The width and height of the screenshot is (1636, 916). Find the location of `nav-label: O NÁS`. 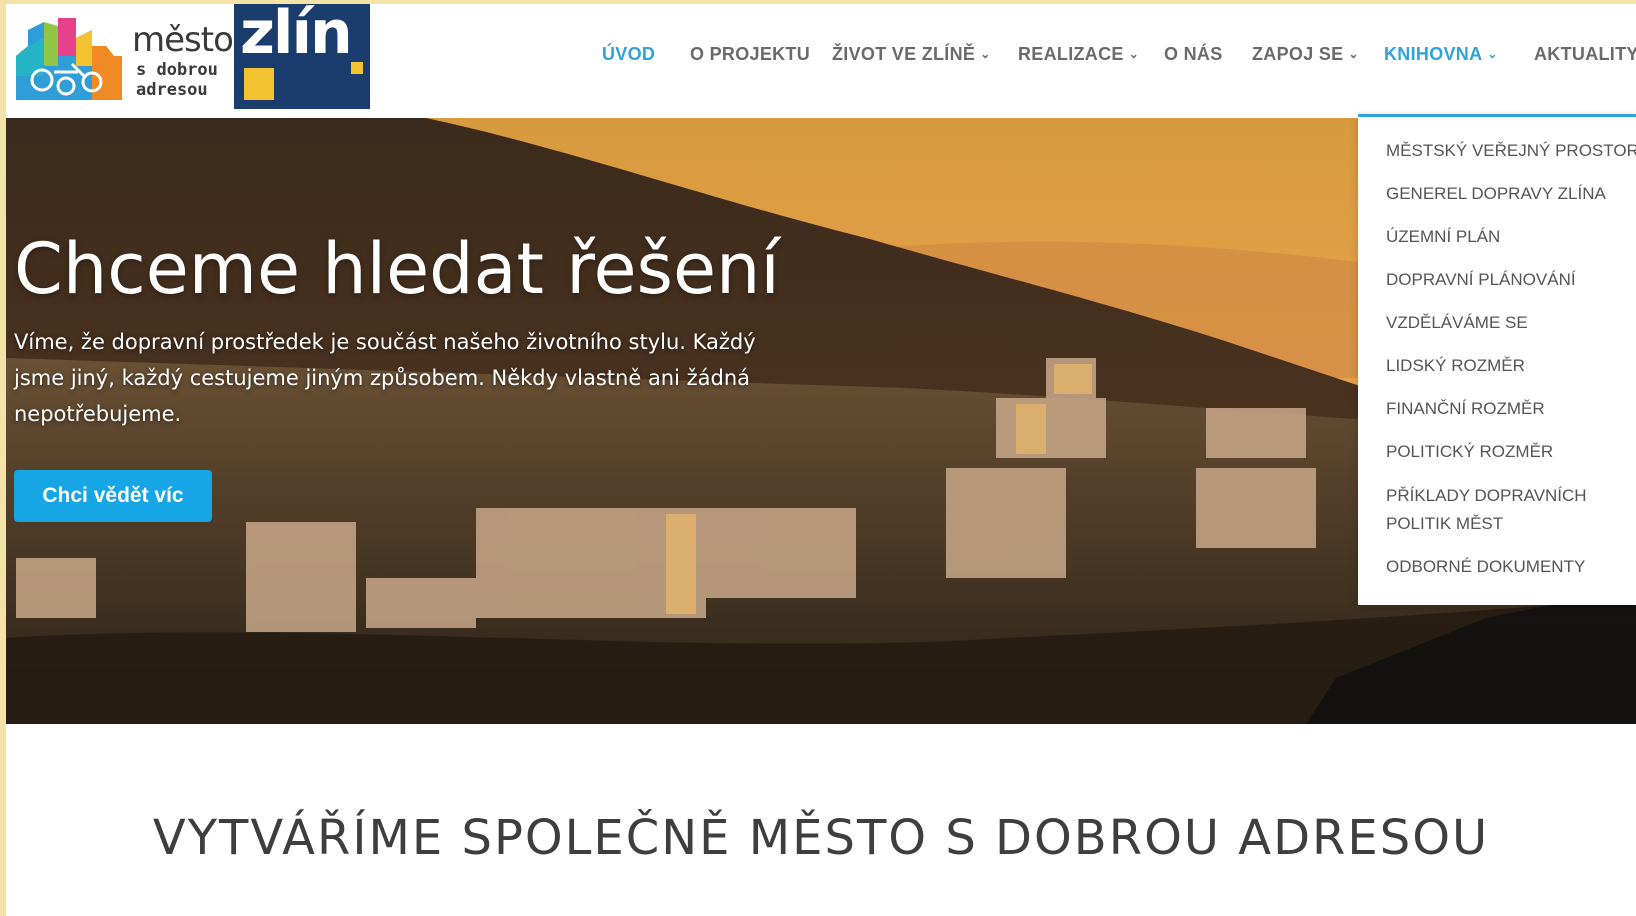

nav-label: O NÁS is located at coordinates (1193, 54).